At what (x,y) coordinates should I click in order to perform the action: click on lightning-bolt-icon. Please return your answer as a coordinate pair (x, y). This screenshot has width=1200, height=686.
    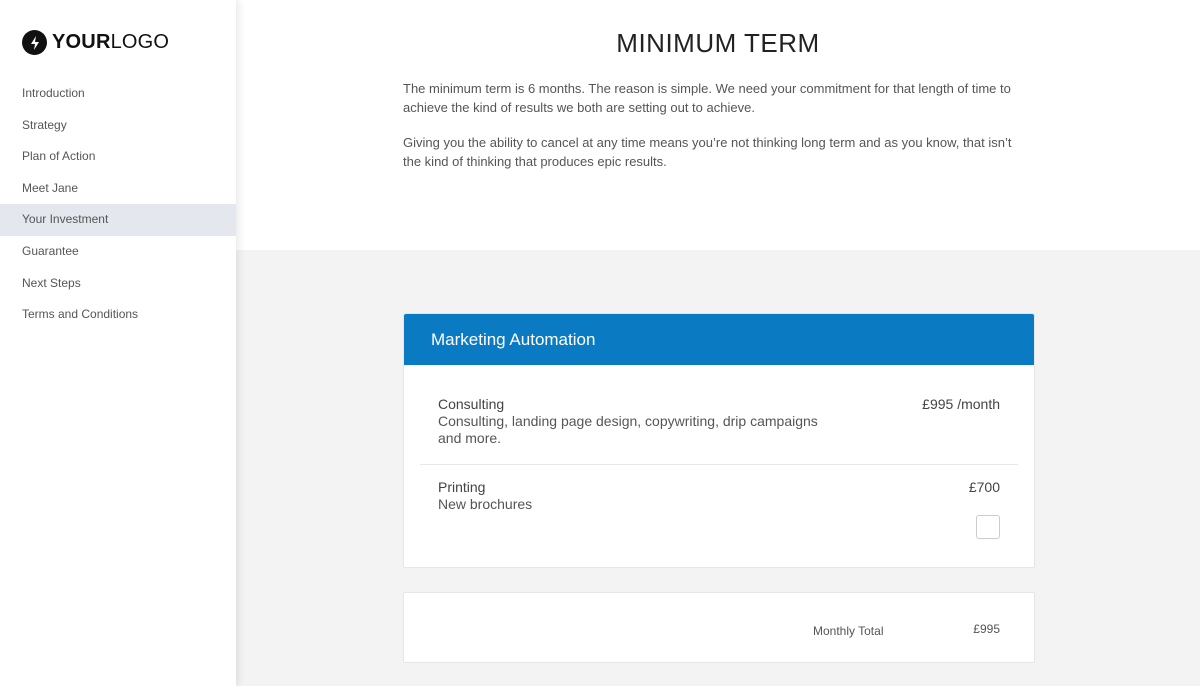
    Looking at the image, I should click on (34, 42).